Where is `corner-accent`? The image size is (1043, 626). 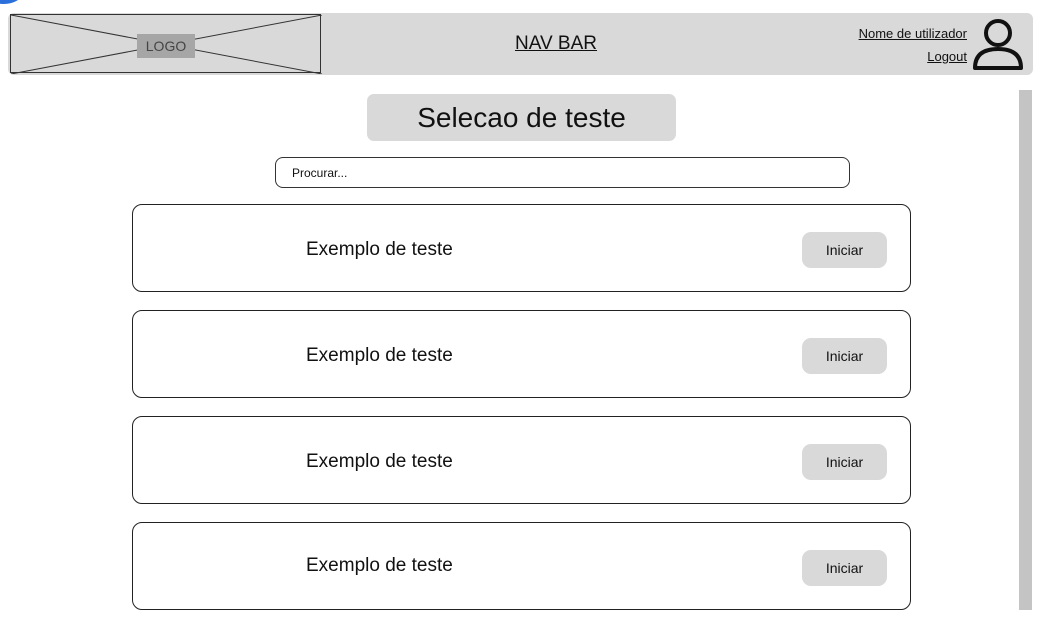
corner-accent is located at coordinates (11, 2).